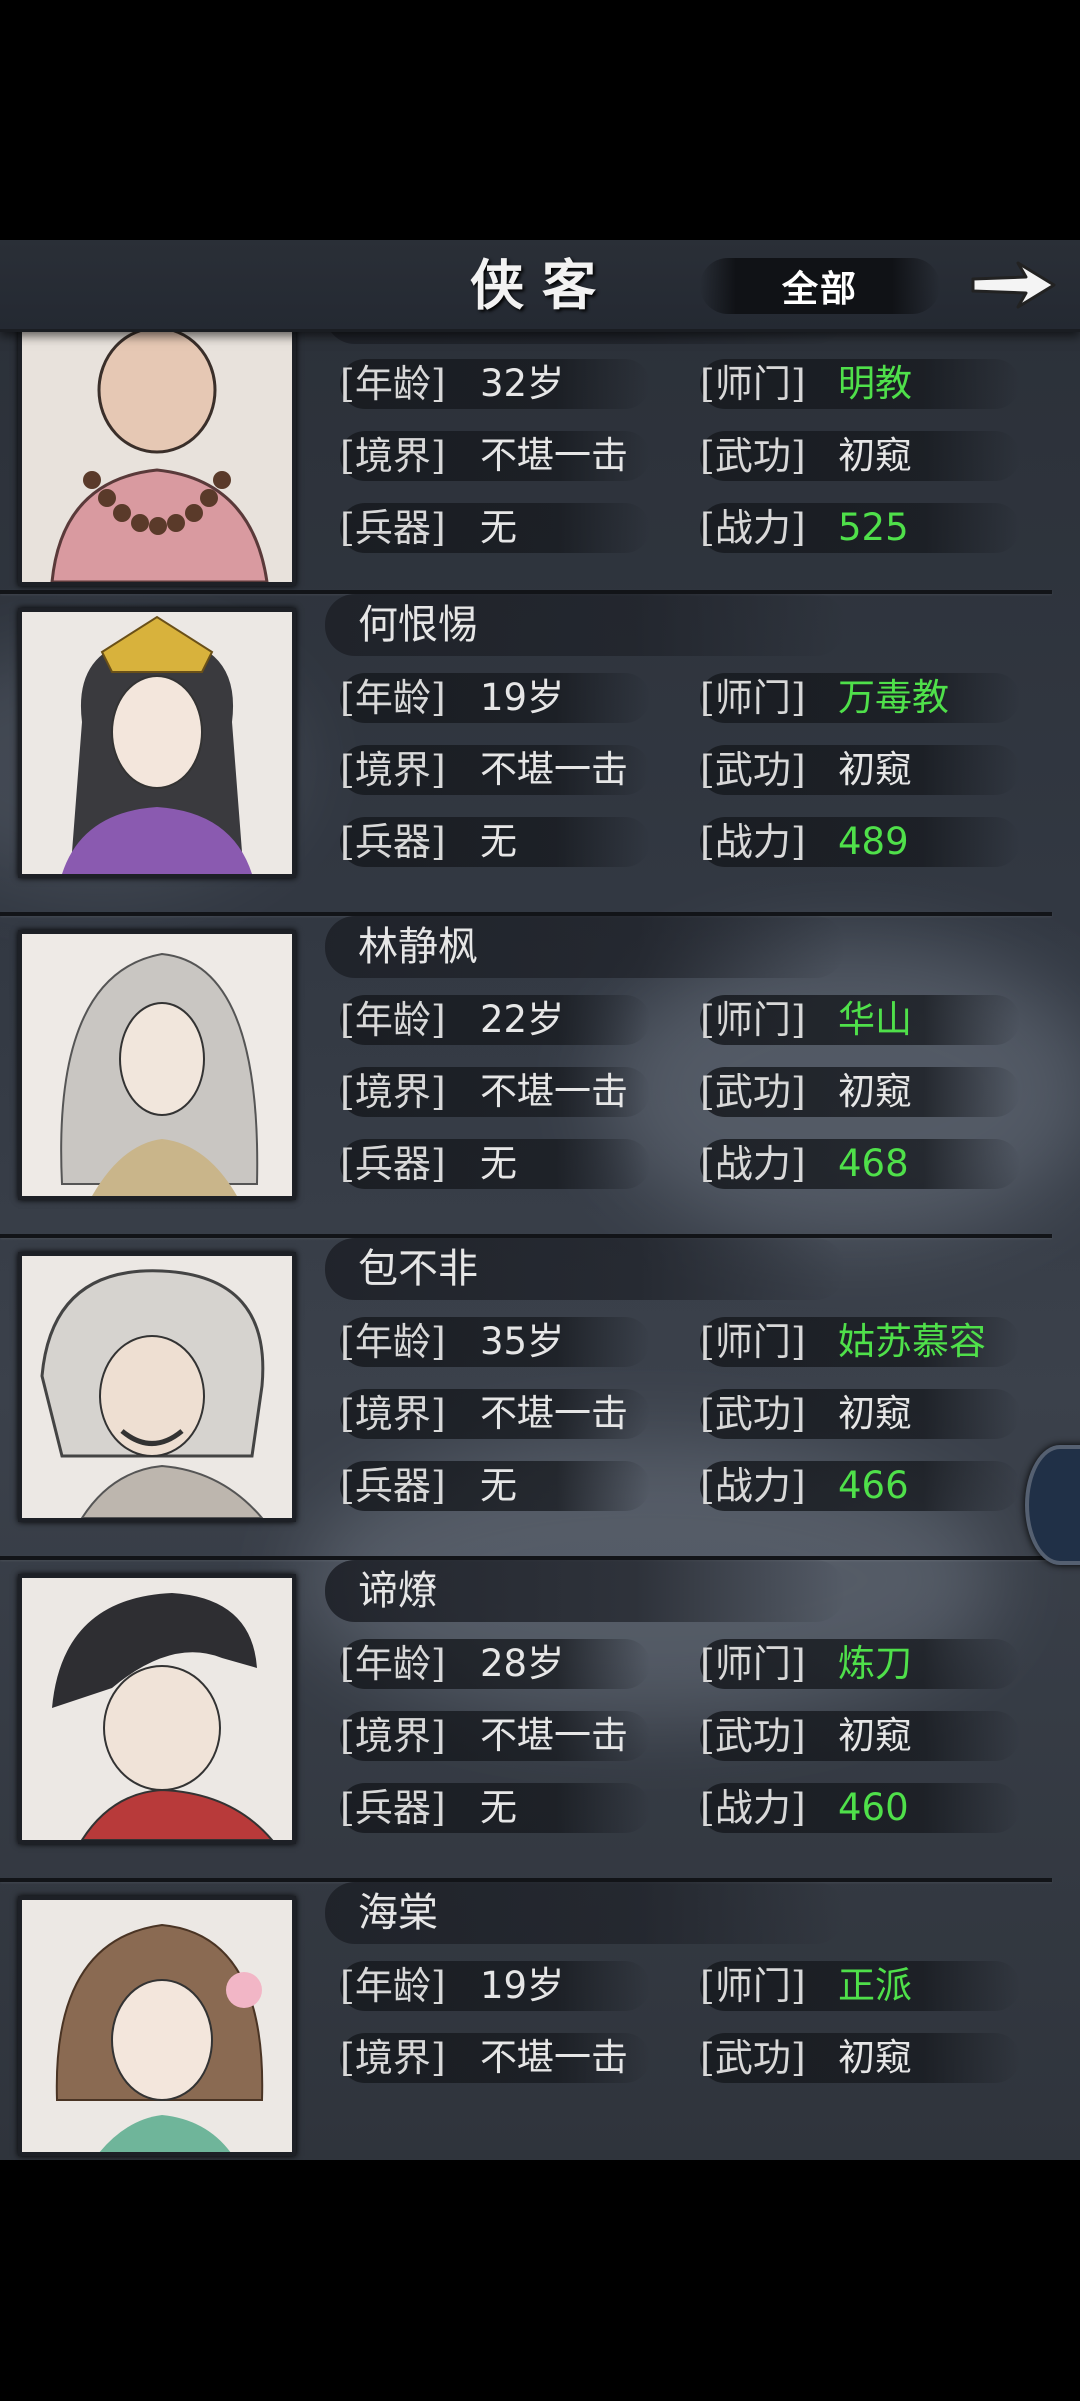  I want to click on power-value: 460, so click(873, 1807).